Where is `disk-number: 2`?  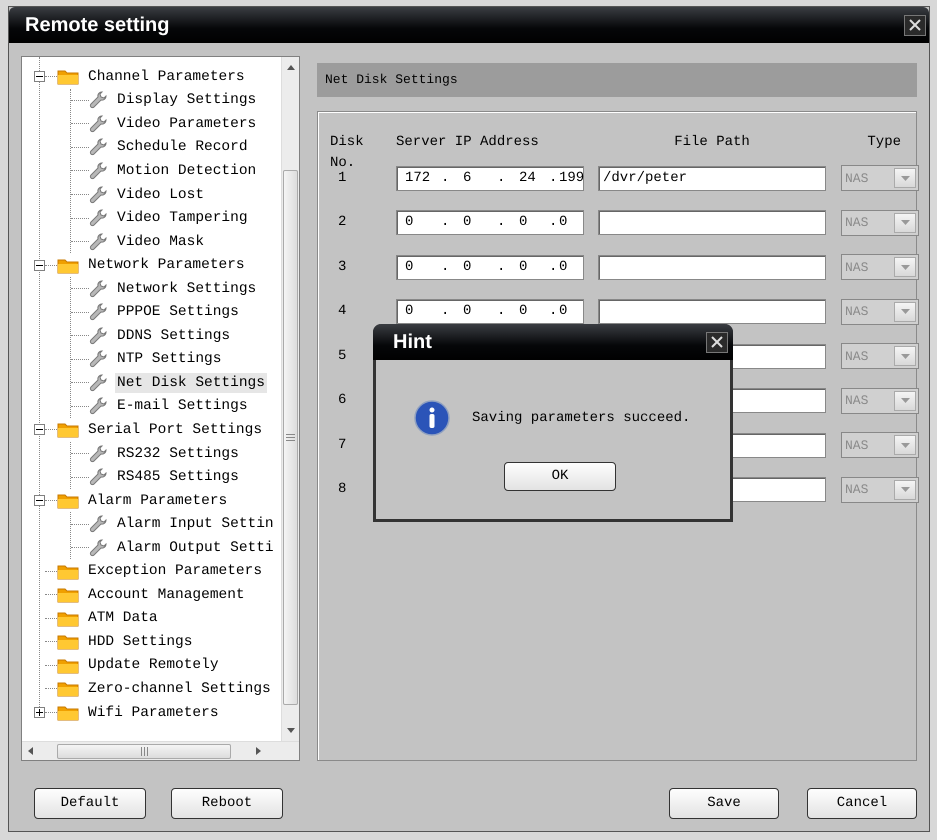
disk-number: 2 is located at coordinates (342, 222).